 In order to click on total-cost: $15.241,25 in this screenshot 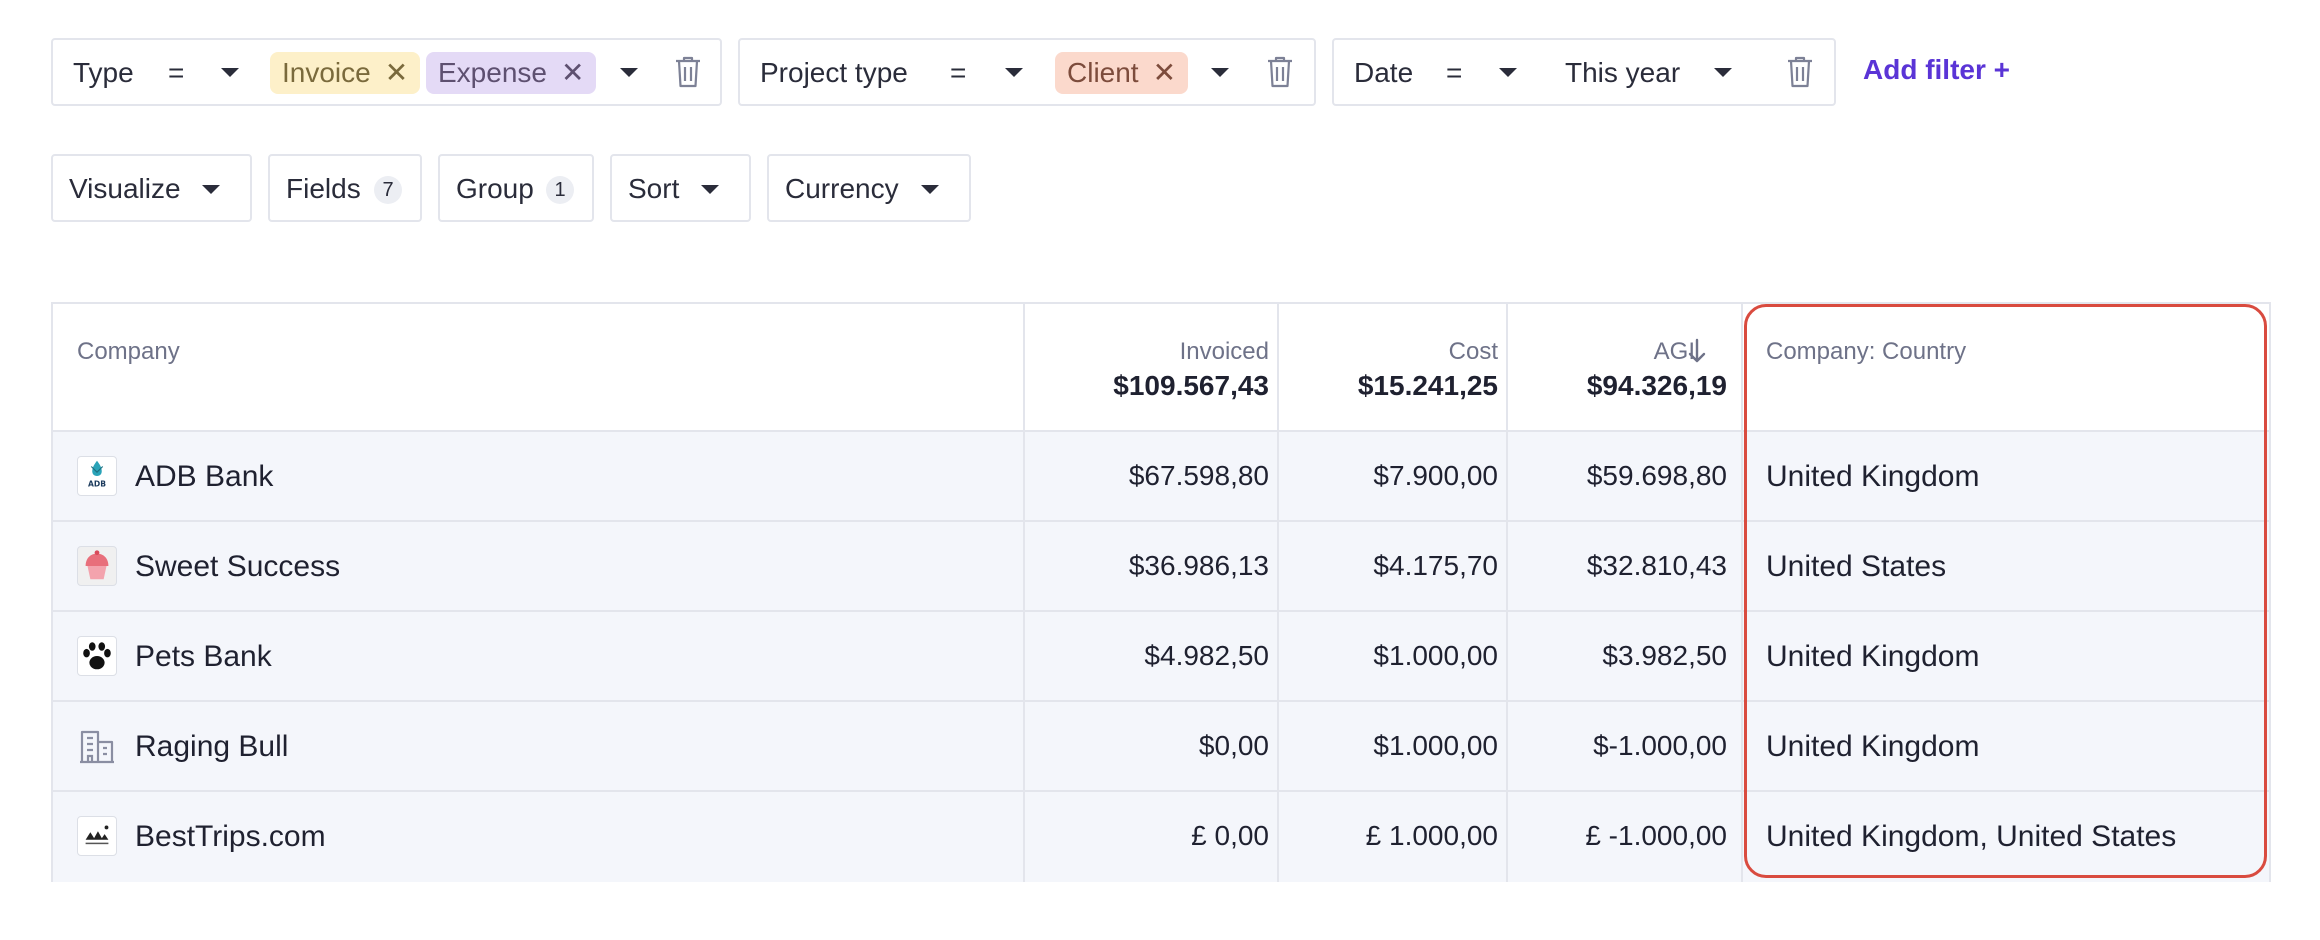, I will do `click(1427, 385)`.